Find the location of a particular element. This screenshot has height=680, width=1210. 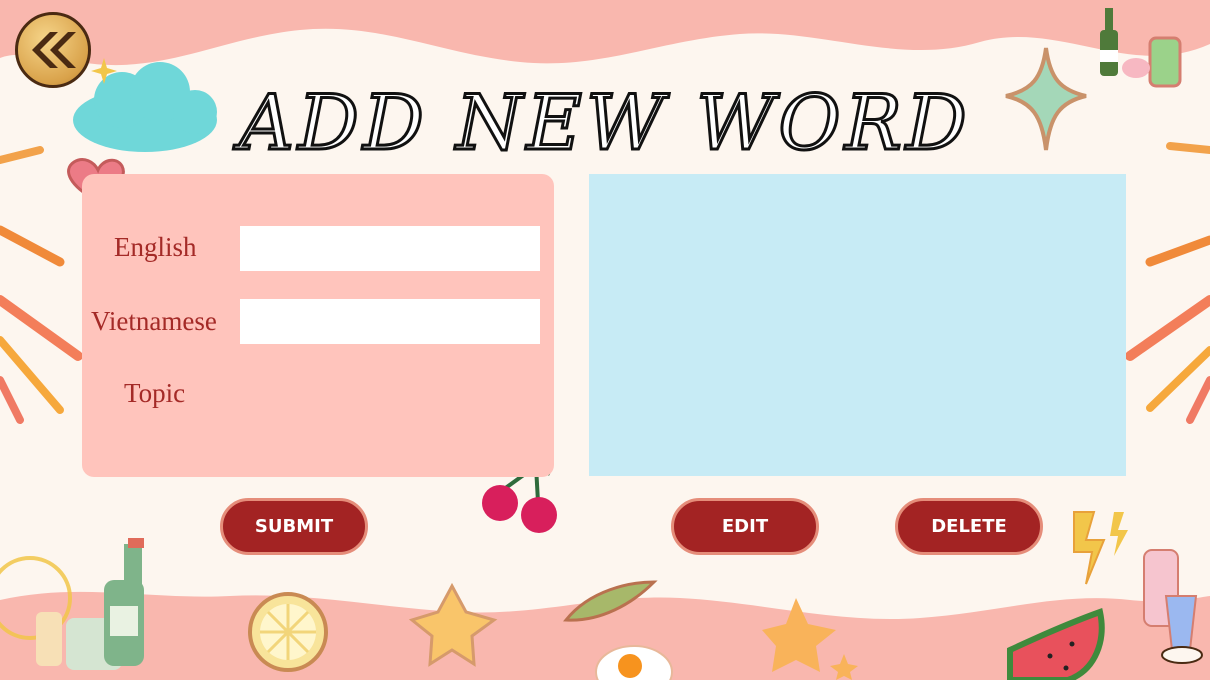

back-button is located at coordinates (53, 50).